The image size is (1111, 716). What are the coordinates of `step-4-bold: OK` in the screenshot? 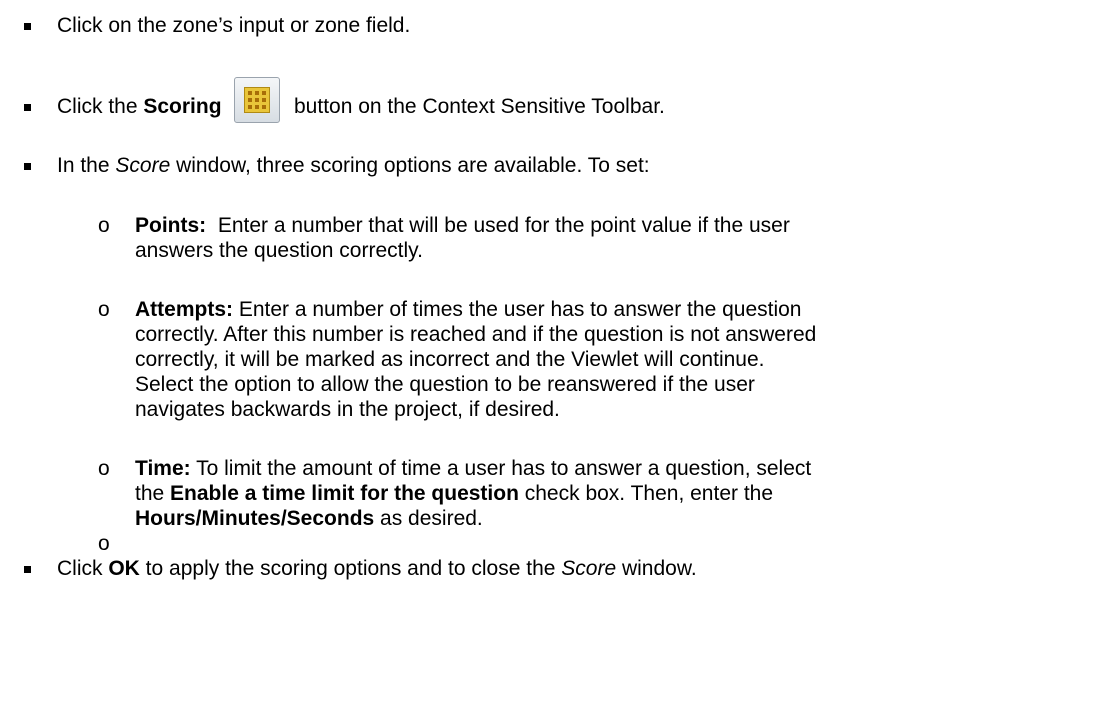 It's located at (124, 568).